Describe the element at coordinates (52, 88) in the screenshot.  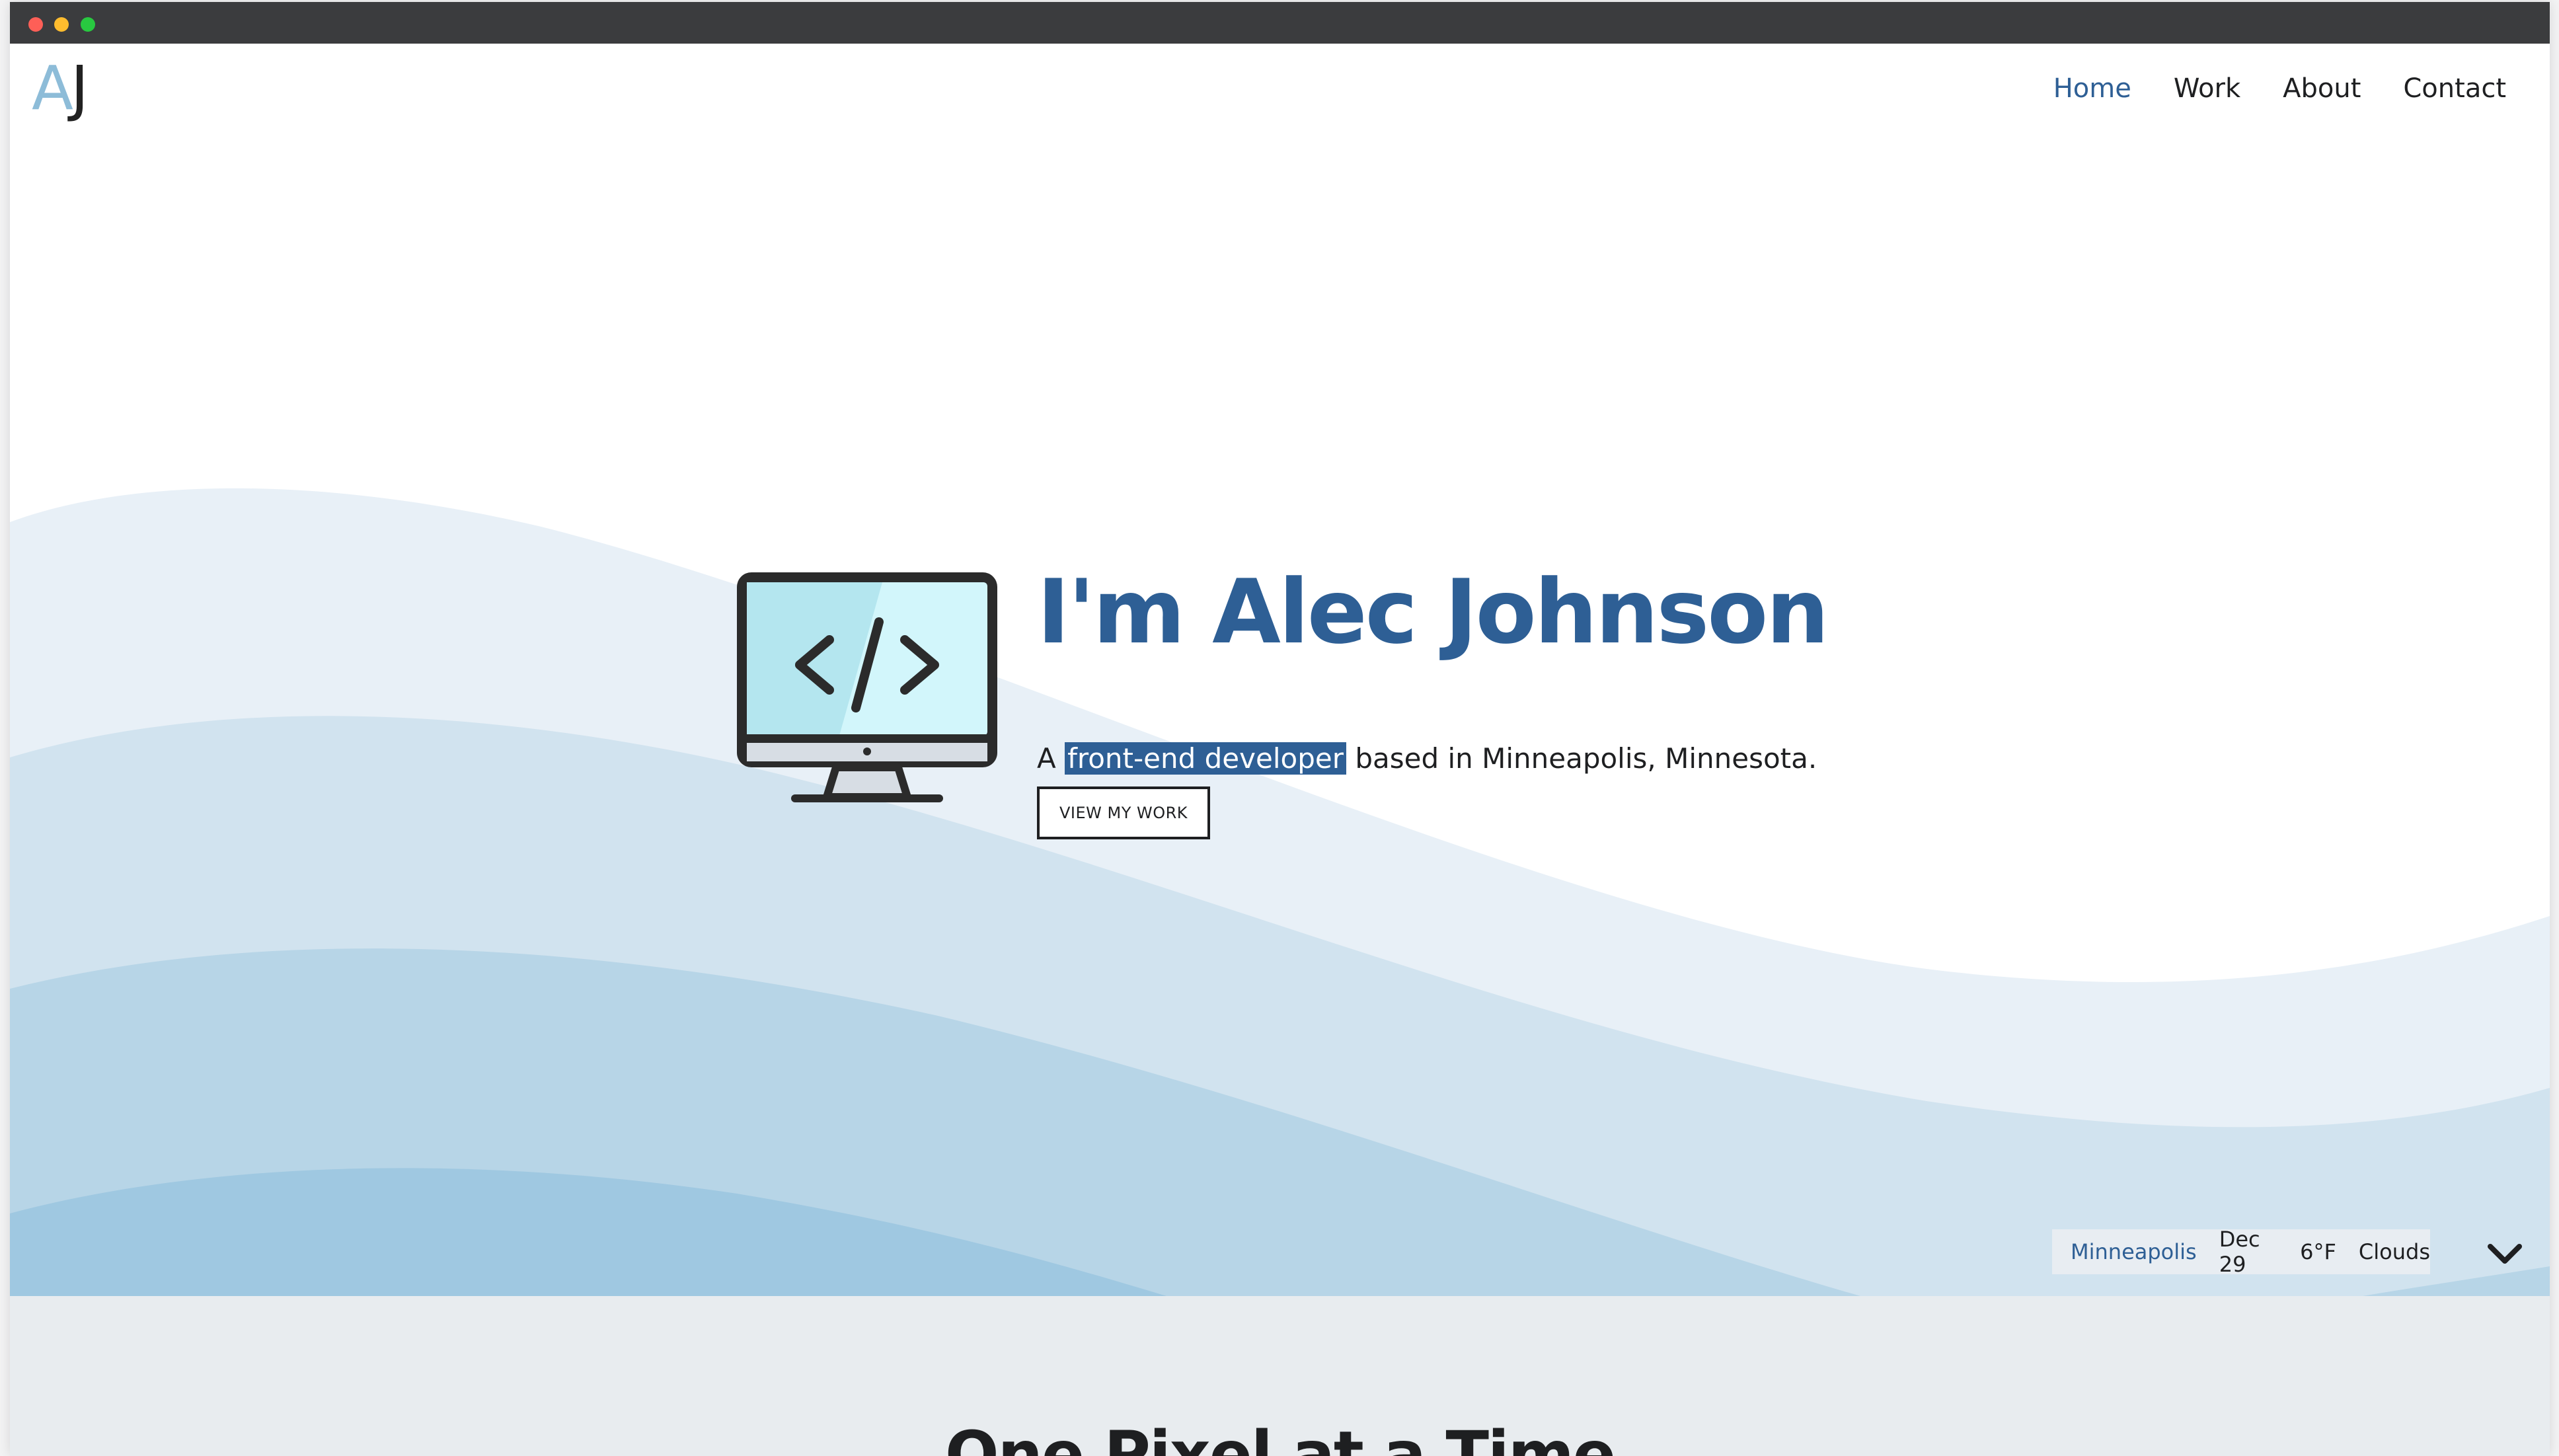
I see `logo-letter-a: A` at that location.